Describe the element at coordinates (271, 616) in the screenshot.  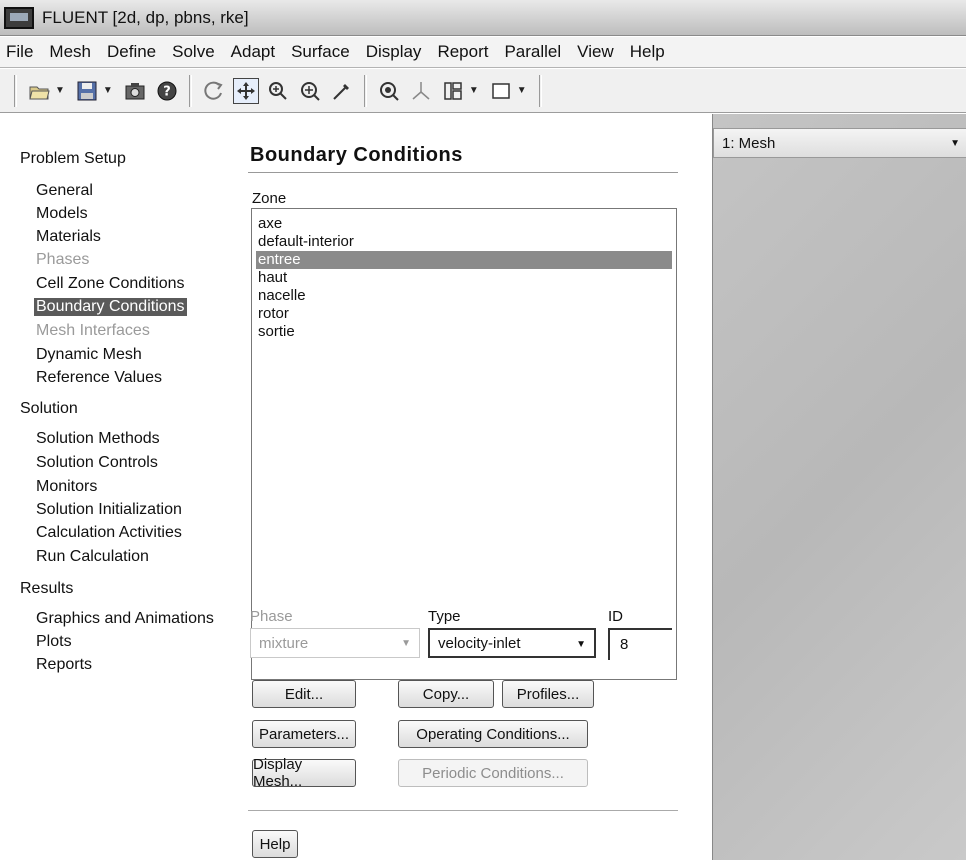
I see `phase-label: Phase` at that location.